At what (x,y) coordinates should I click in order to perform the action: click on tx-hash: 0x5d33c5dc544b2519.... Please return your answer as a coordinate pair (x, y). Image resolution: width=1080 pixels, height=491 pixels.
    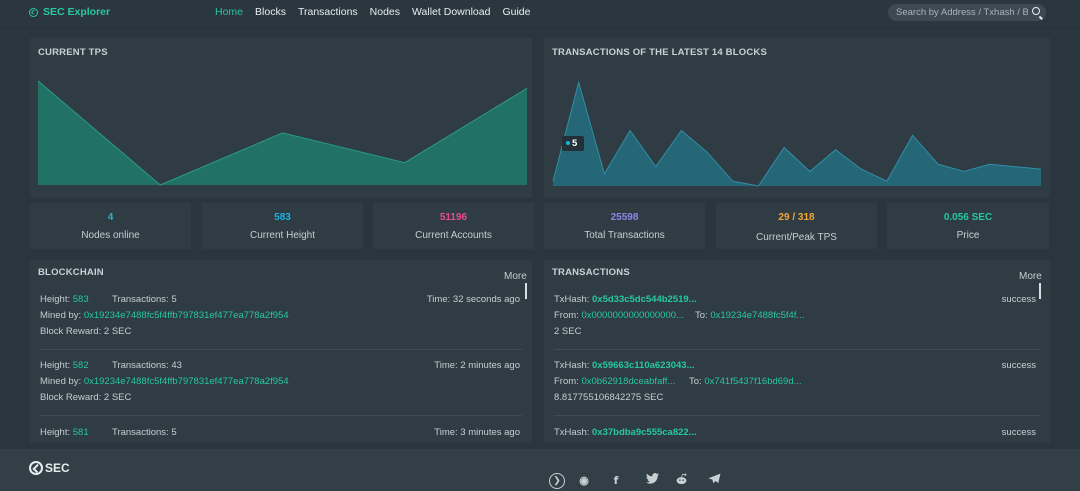
    Looking at the image, I should click on (644, 299).